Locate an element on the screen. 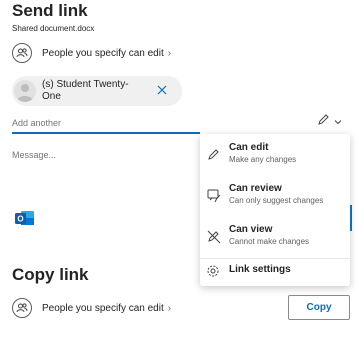 Image resolution: width=362 pixels, height=345 pixels. review-icon is located at coordinates (214, 198).